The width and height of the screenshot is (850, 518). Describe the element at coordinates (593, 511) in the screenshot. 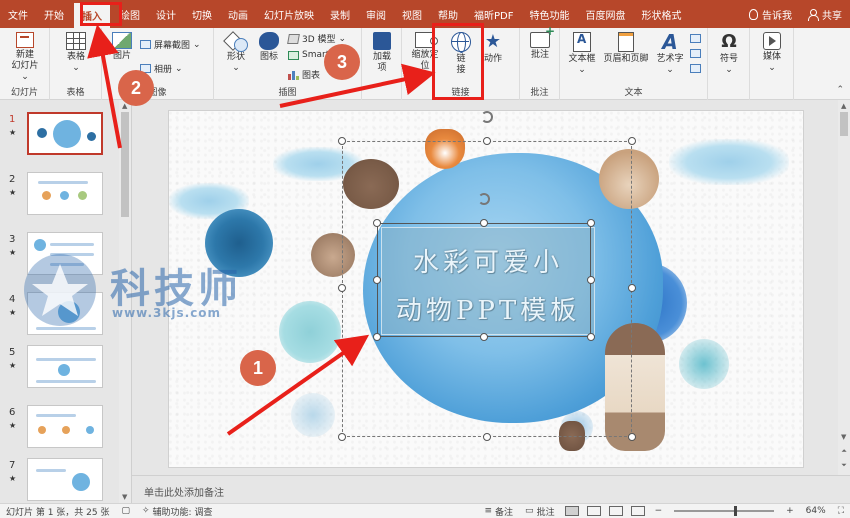

I see `slide-sorter-icon` at that location.